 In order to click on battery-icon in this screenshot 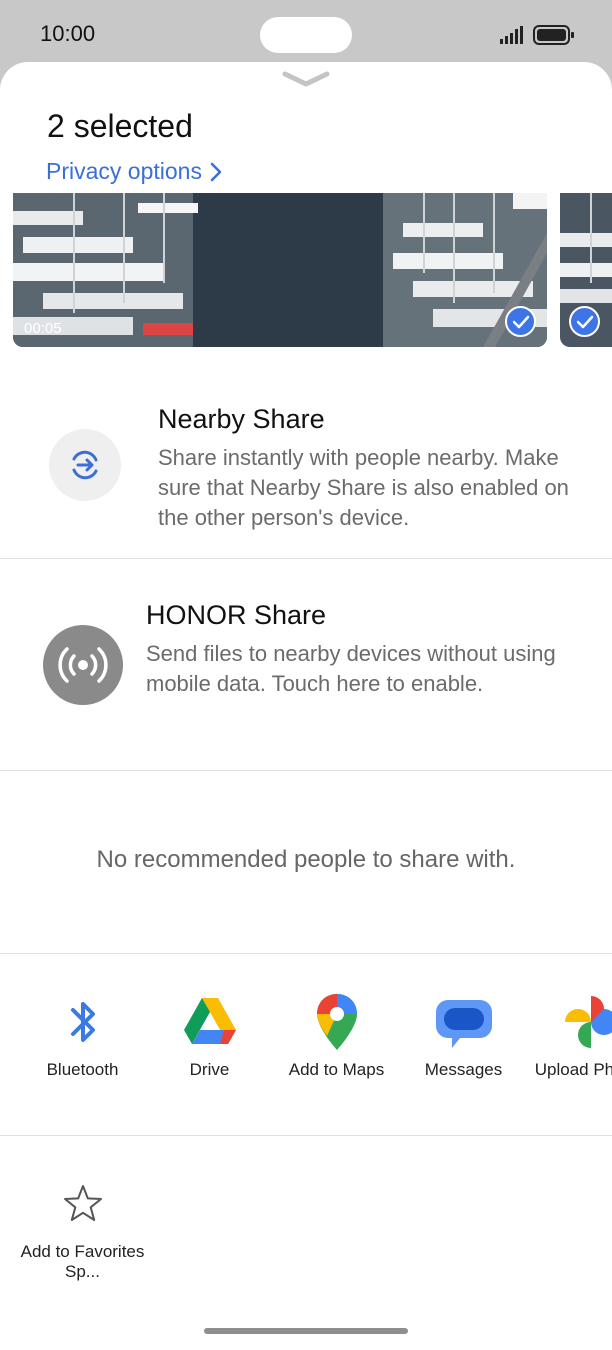, I will do `click(553, 35)`.